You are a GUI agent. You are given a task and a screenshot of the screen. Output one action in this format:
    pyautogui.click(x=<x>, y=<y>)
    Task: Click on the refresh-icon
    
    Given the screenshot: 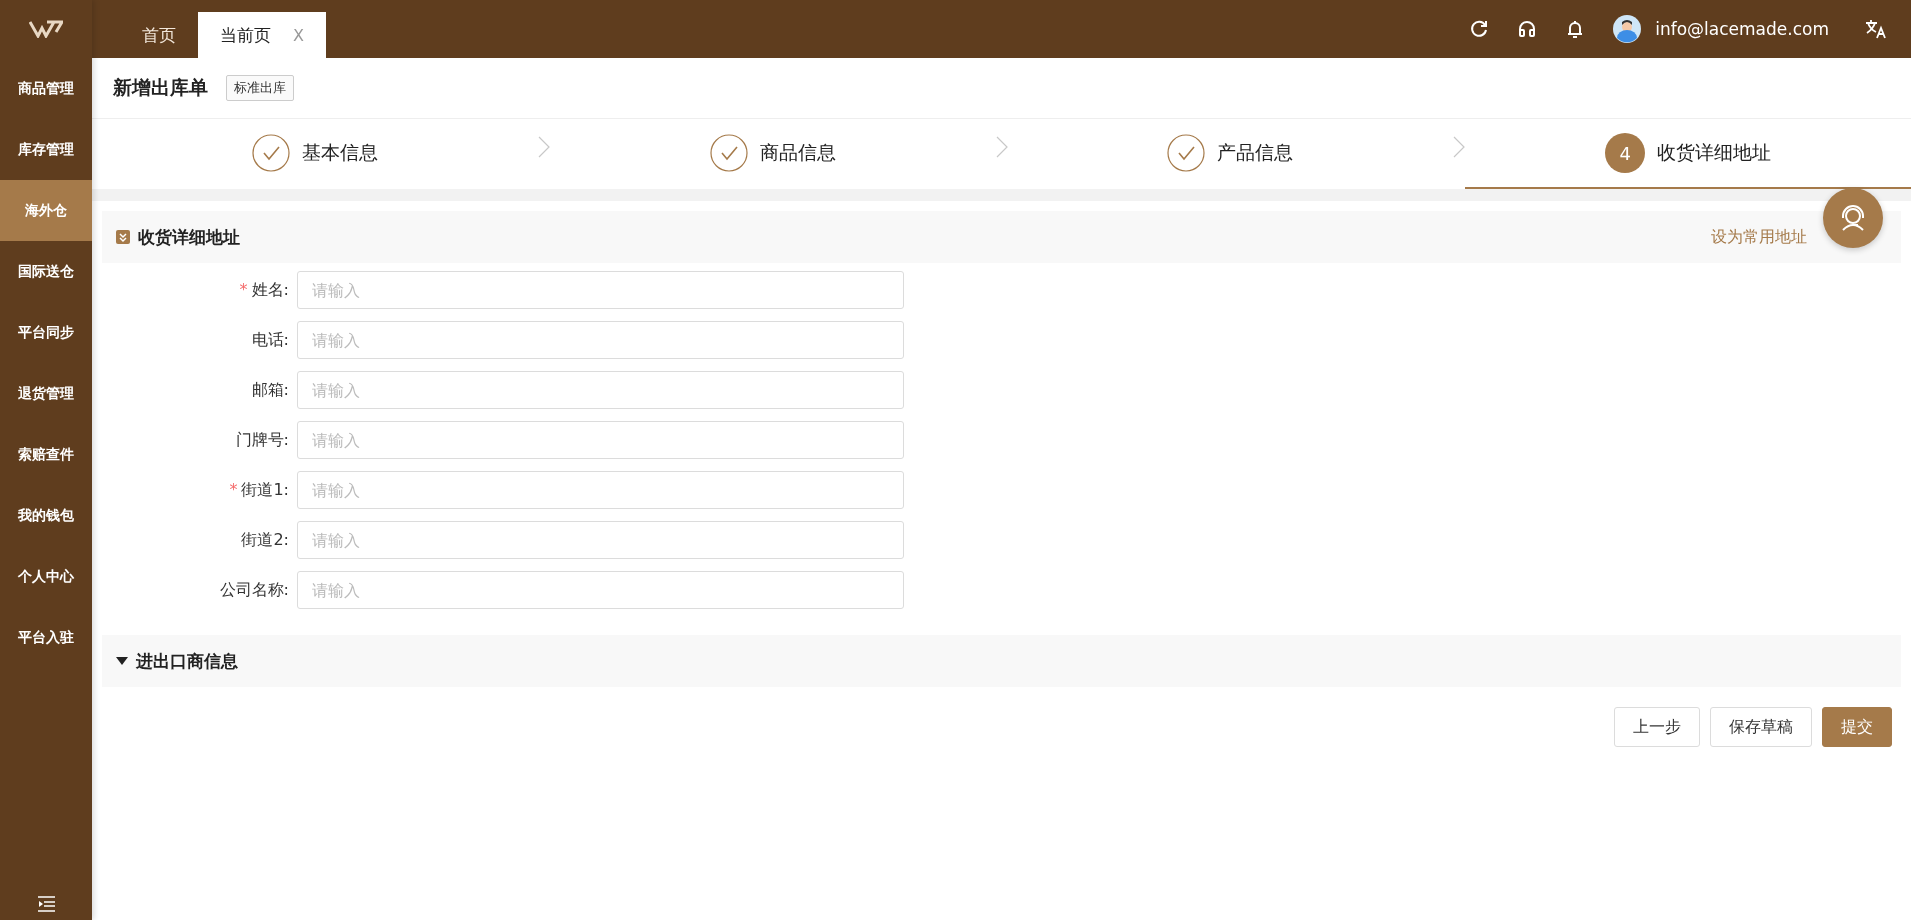 What is the action you would take?
    pyautogui.click(x=1479, y=29)
    